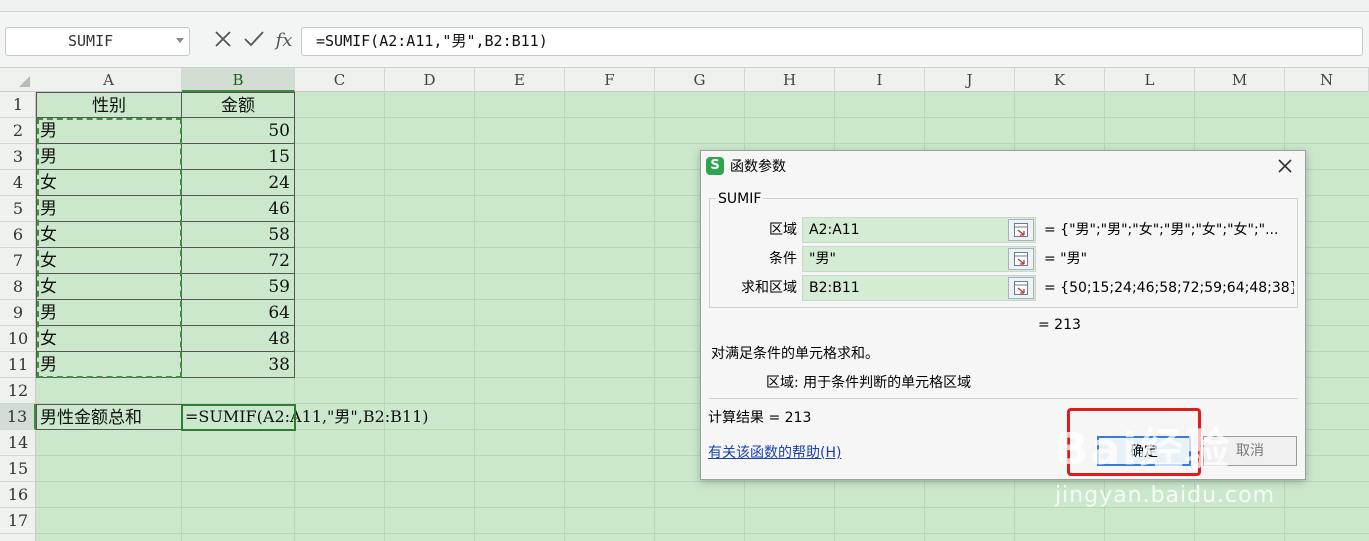  What do you see at coordinates (880, 80) in the screenshot?
I see `column-header-i: I` at bounding box center [880, 80].